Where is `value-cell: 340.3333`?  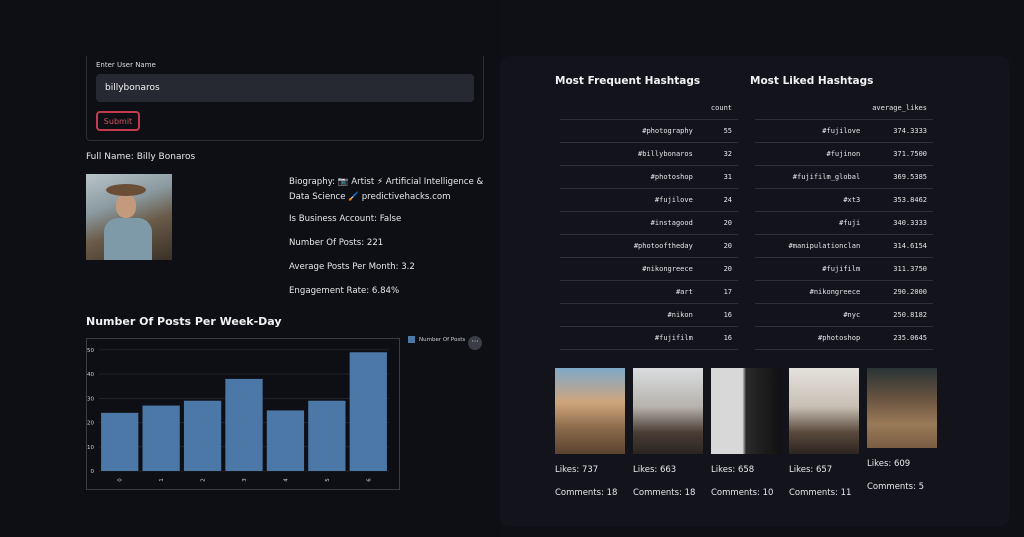 value-cell: 340.3333 is located at coordinates (899, 223).